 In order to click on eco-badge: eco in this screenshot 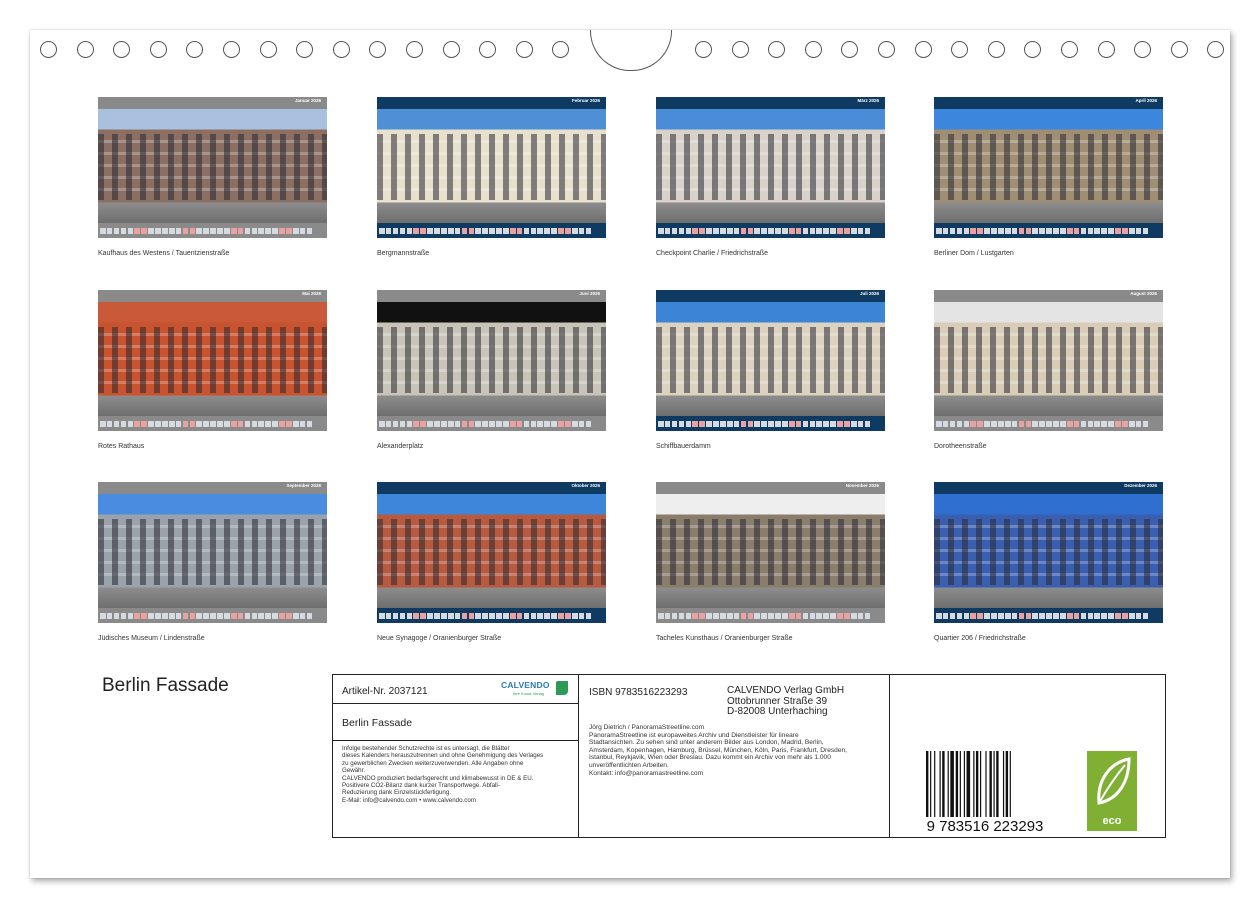, I will do `click(1112, 791)`.